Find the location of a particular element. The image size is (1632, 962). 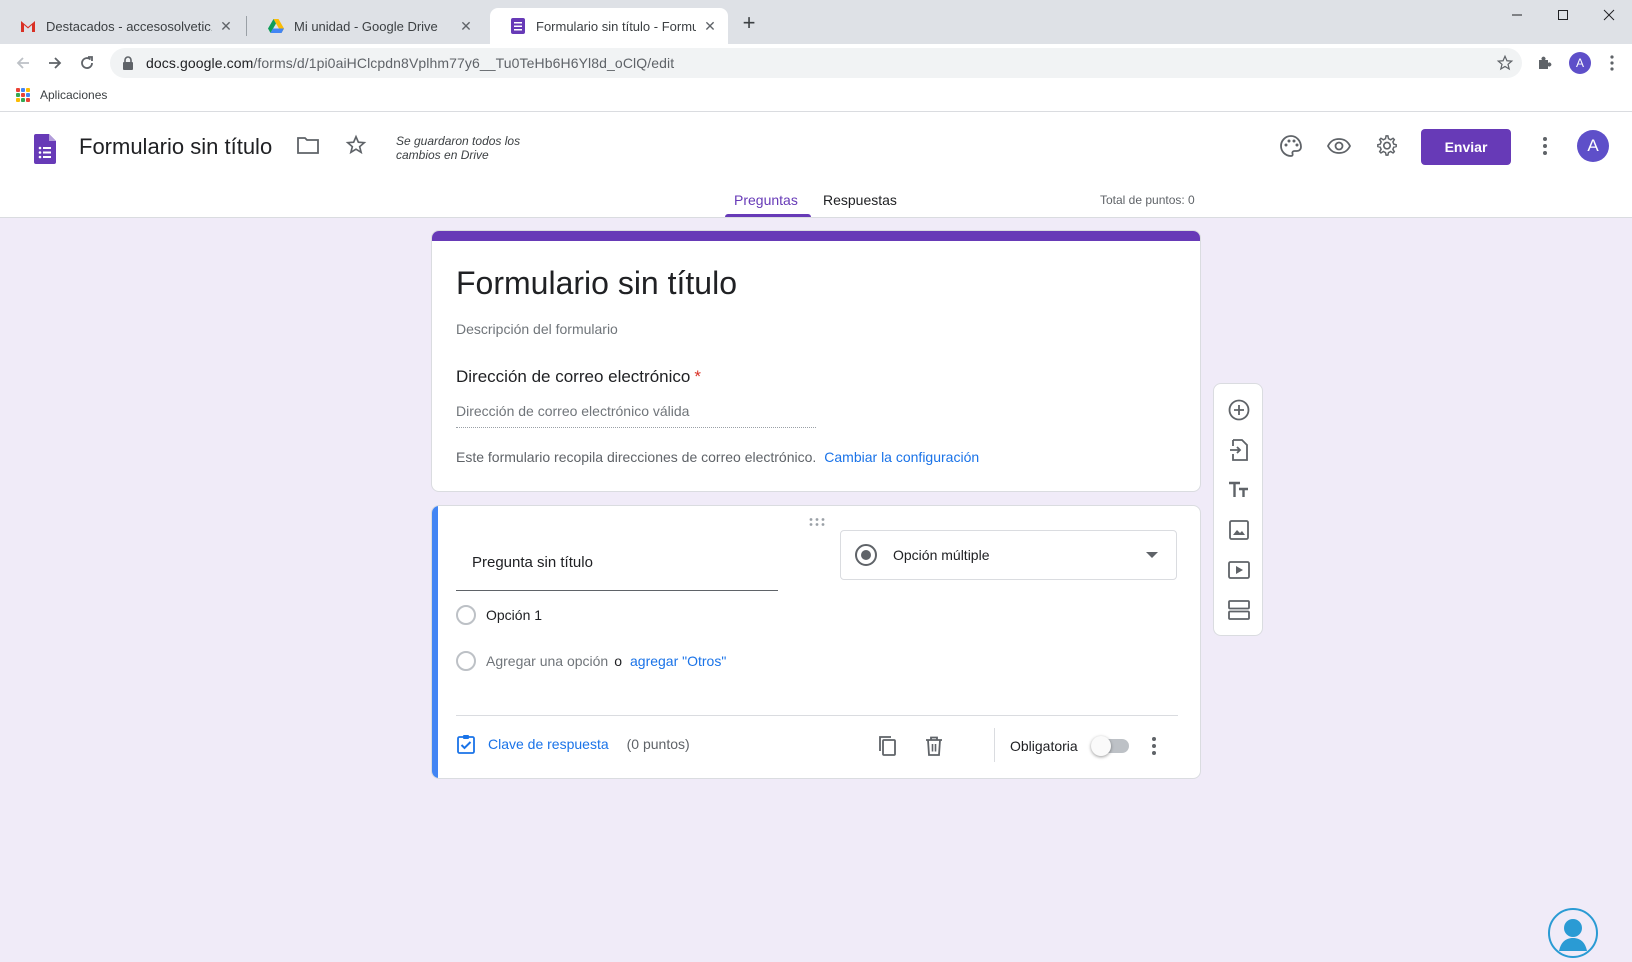

duplicate-icon is located at coordinates (887, 746).